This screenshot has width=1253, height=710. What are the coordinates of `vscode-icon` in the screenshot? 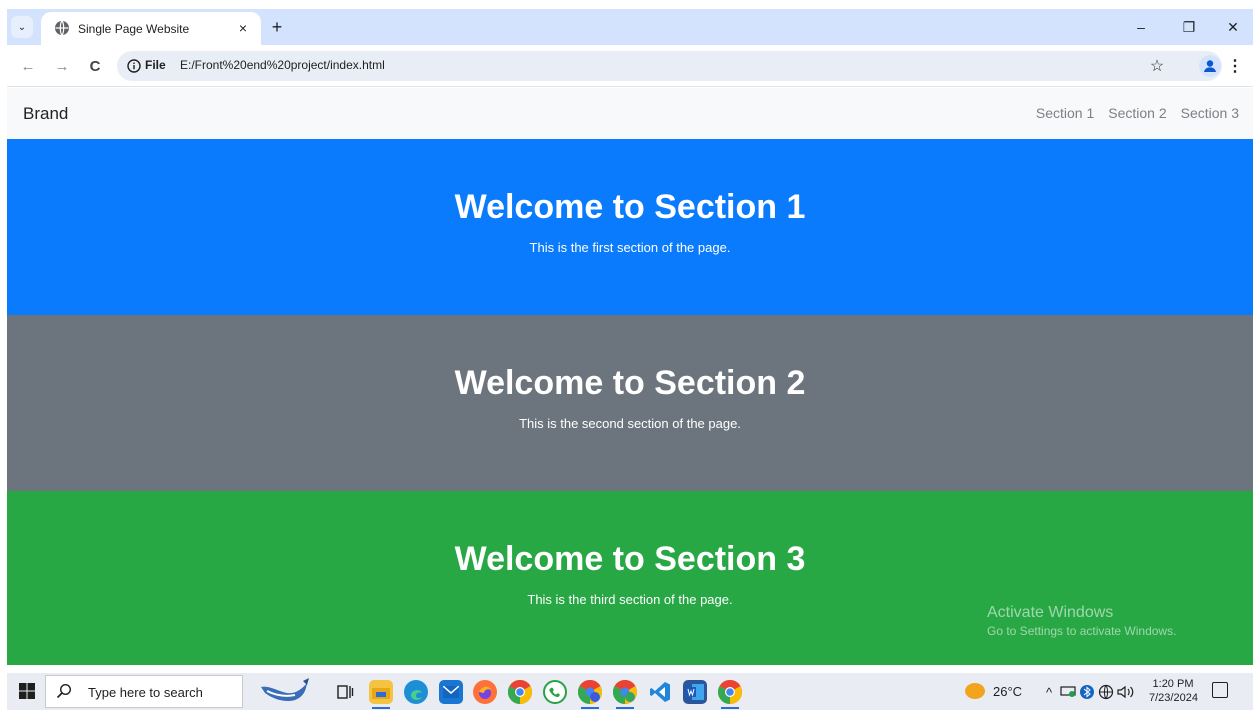 It's located at (660, 692).